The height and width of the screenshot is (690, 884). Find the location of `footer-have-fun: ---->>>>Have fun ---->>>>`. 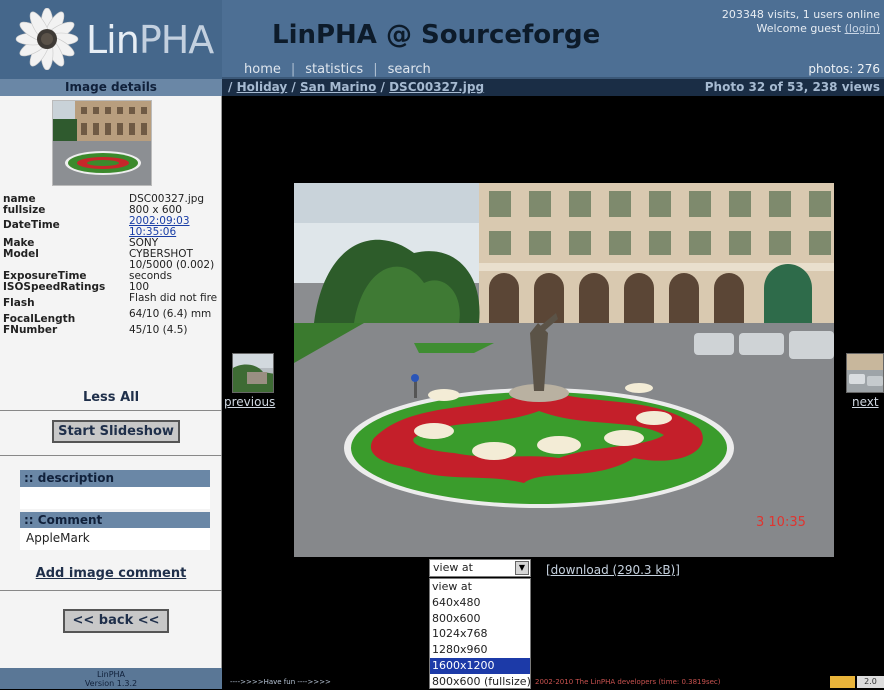

footer-have-fun: ---->>>>Have fun ---->>>> is located at coordinates (280, 682).